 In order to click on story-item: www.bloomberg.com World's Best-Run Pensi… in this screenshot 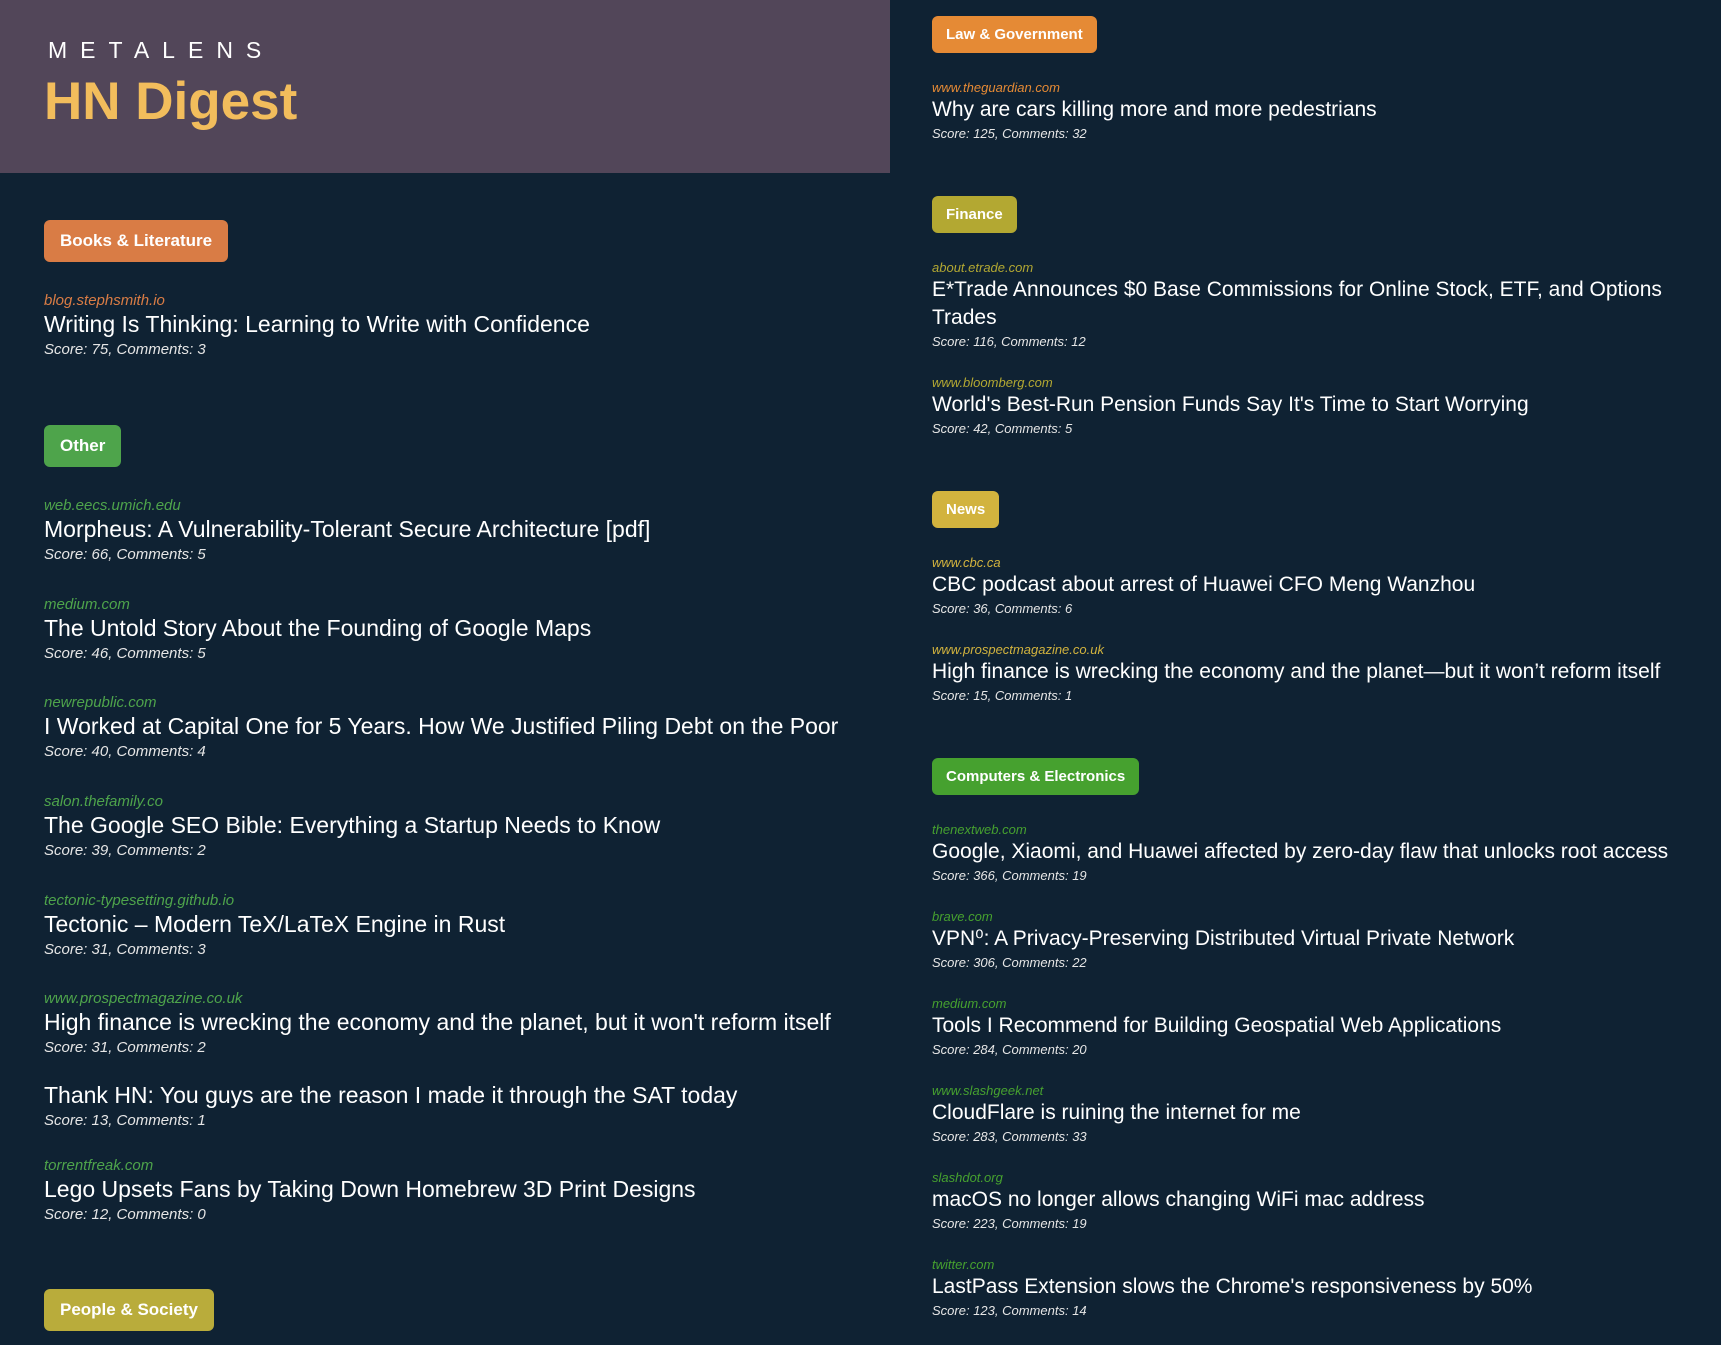, I will do `click(1302, 406)`.